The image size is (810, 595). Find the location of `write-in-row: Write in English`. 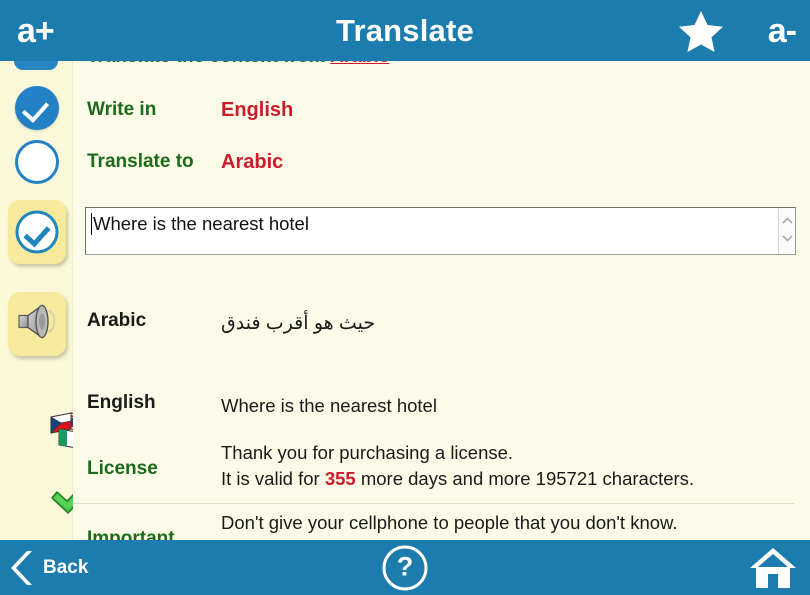

write-in-row: Write in English is located at coordinates (441, 114).